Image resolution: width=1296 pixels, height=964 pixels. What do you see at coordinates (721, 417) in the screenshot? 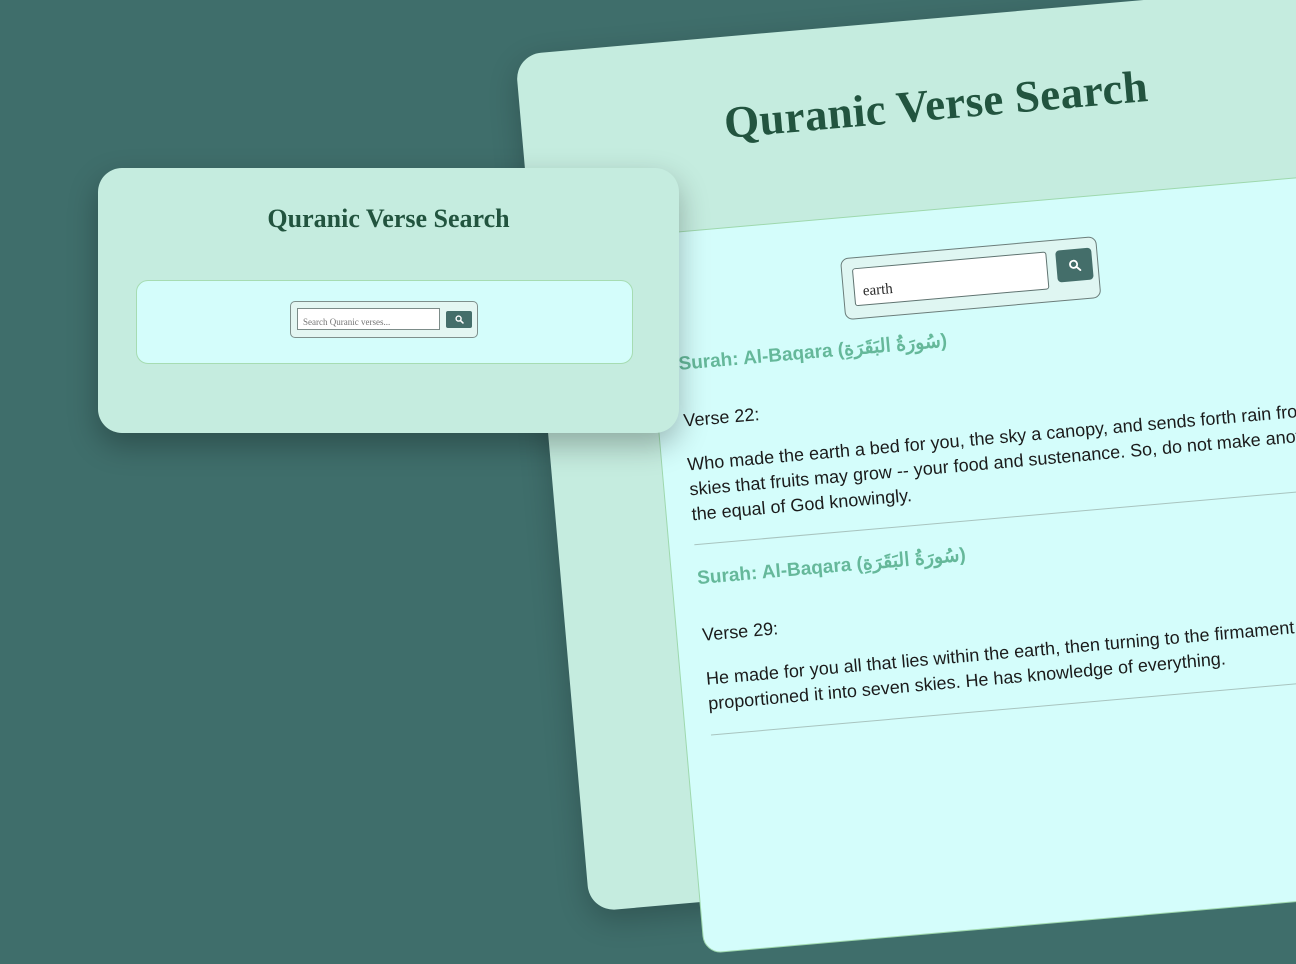
I see `verse-label: Verse 22:` at bounding box center [721, 417].